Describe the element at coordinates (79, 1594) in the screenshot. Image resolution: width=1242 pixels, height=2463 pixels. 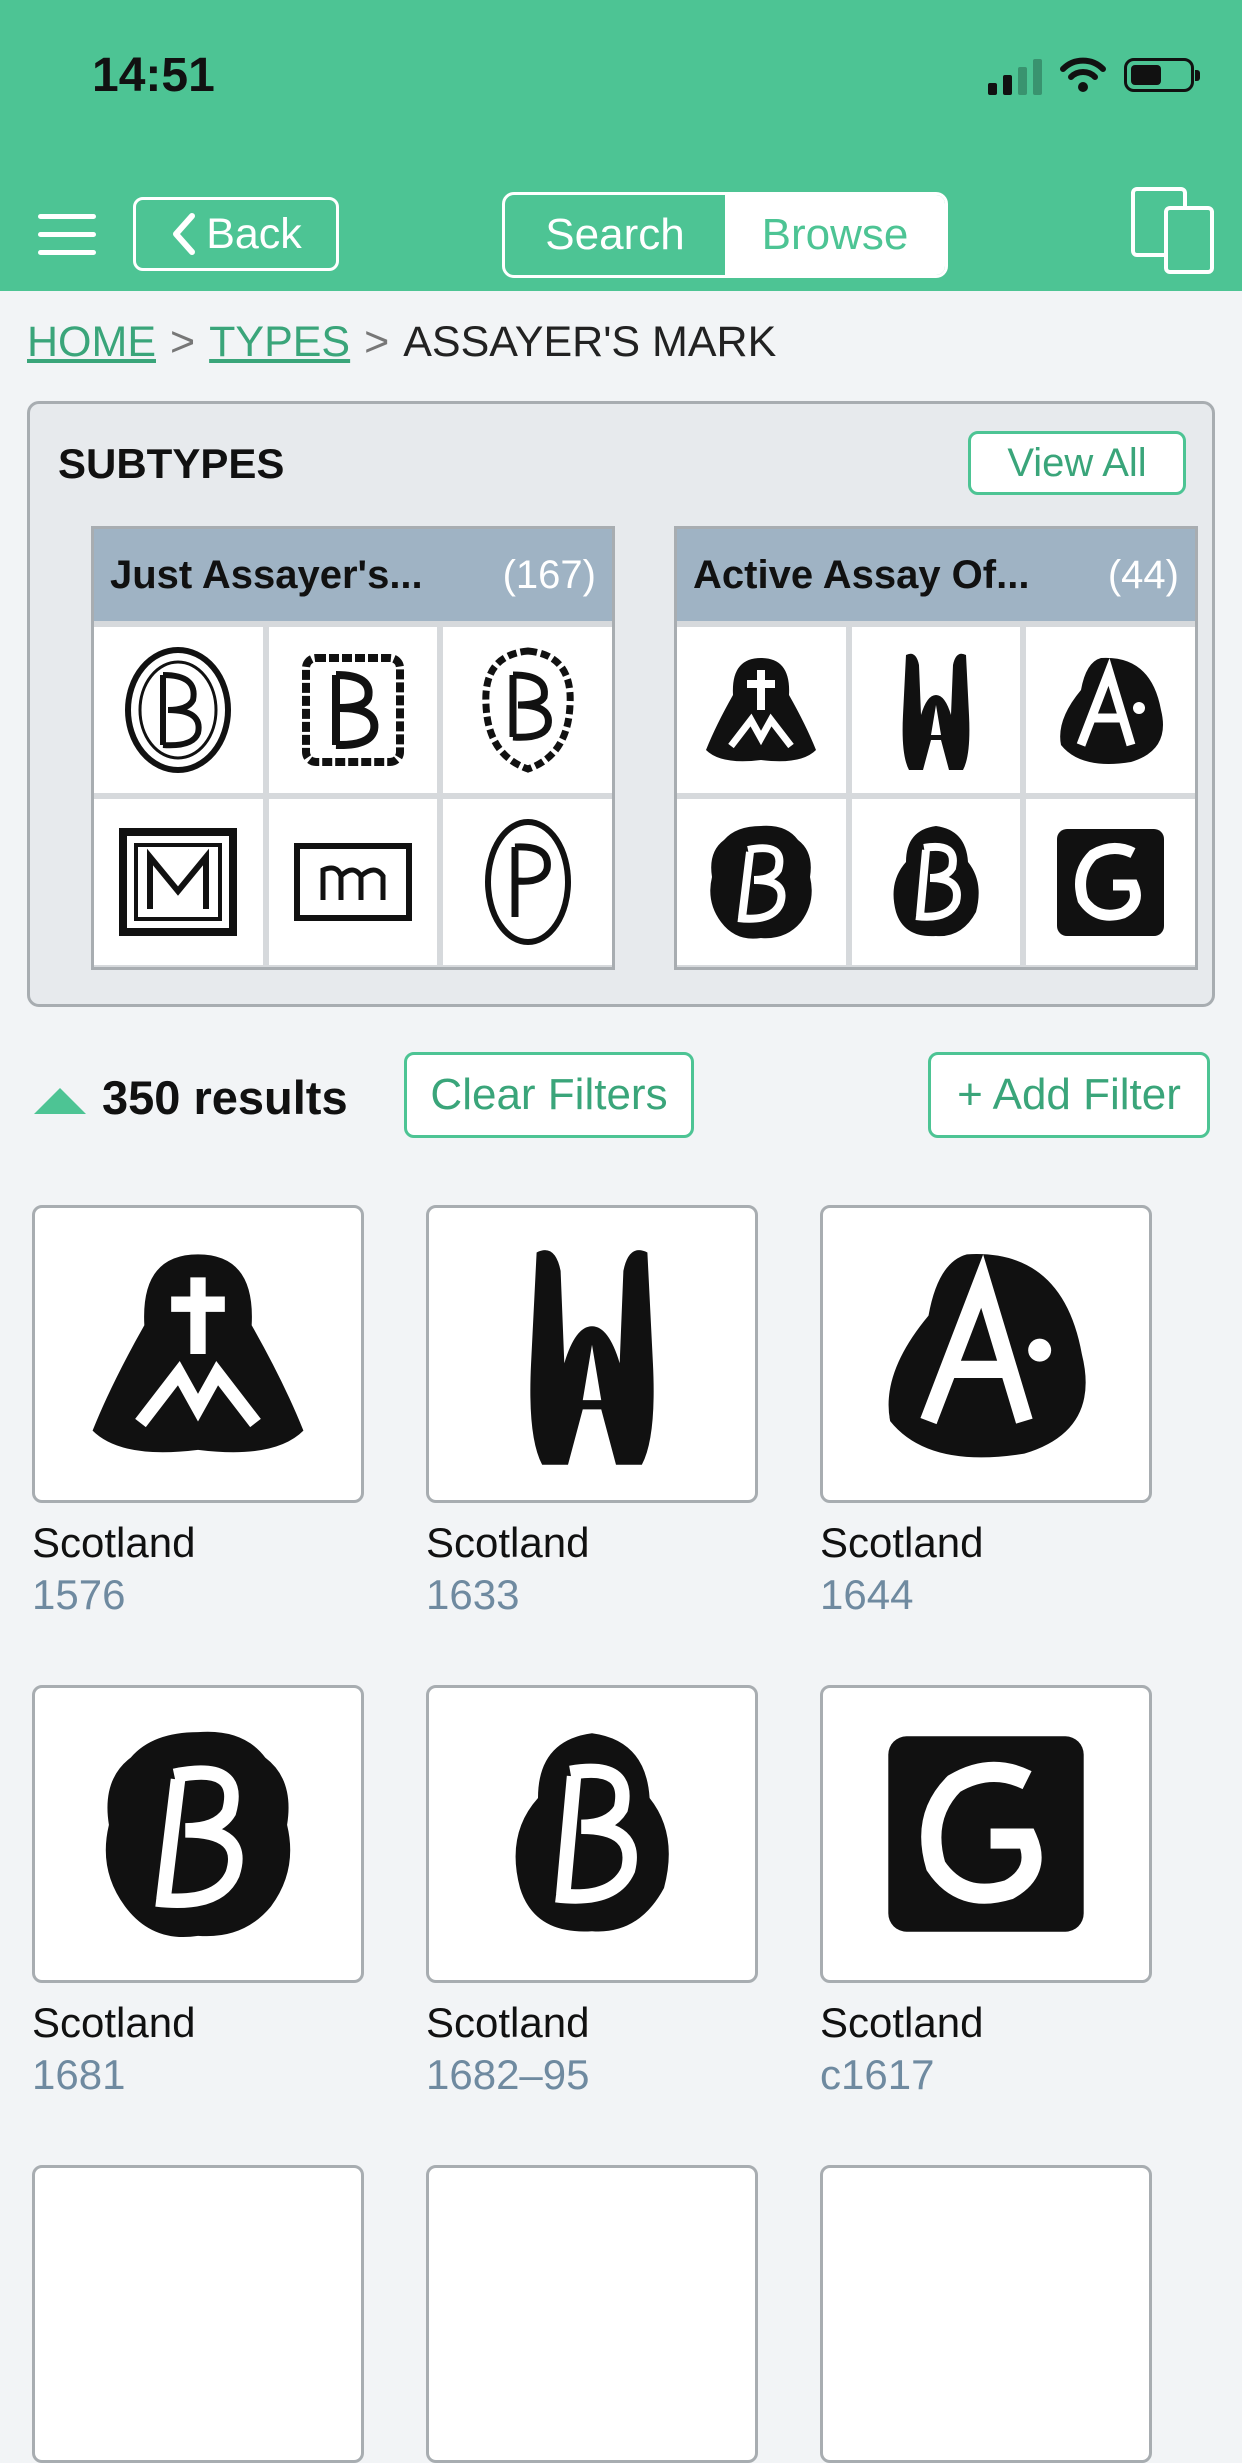
I see `result-year: 1576` at that location.